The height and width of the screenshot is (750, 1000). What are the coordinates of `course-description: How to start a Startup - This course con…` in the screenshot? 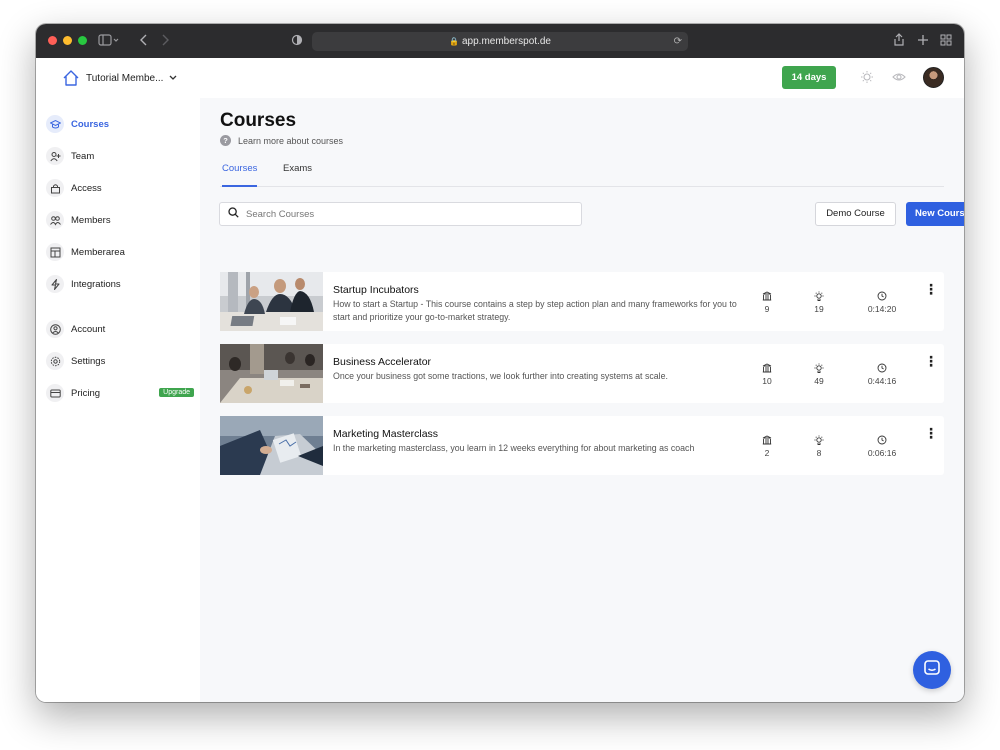 It's located at (535, 310).